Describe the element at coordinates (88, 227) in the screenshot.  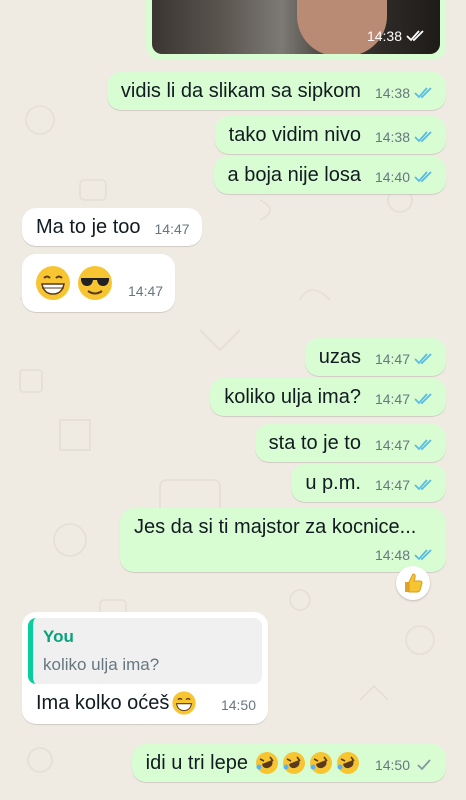
I see `message-text: Ma to je too` at that location.